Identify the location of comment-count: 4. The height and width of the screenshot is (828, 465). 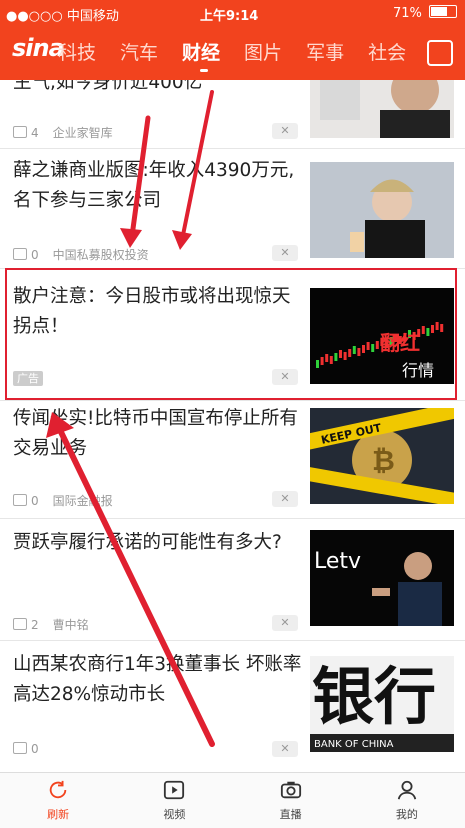
(35, 133).